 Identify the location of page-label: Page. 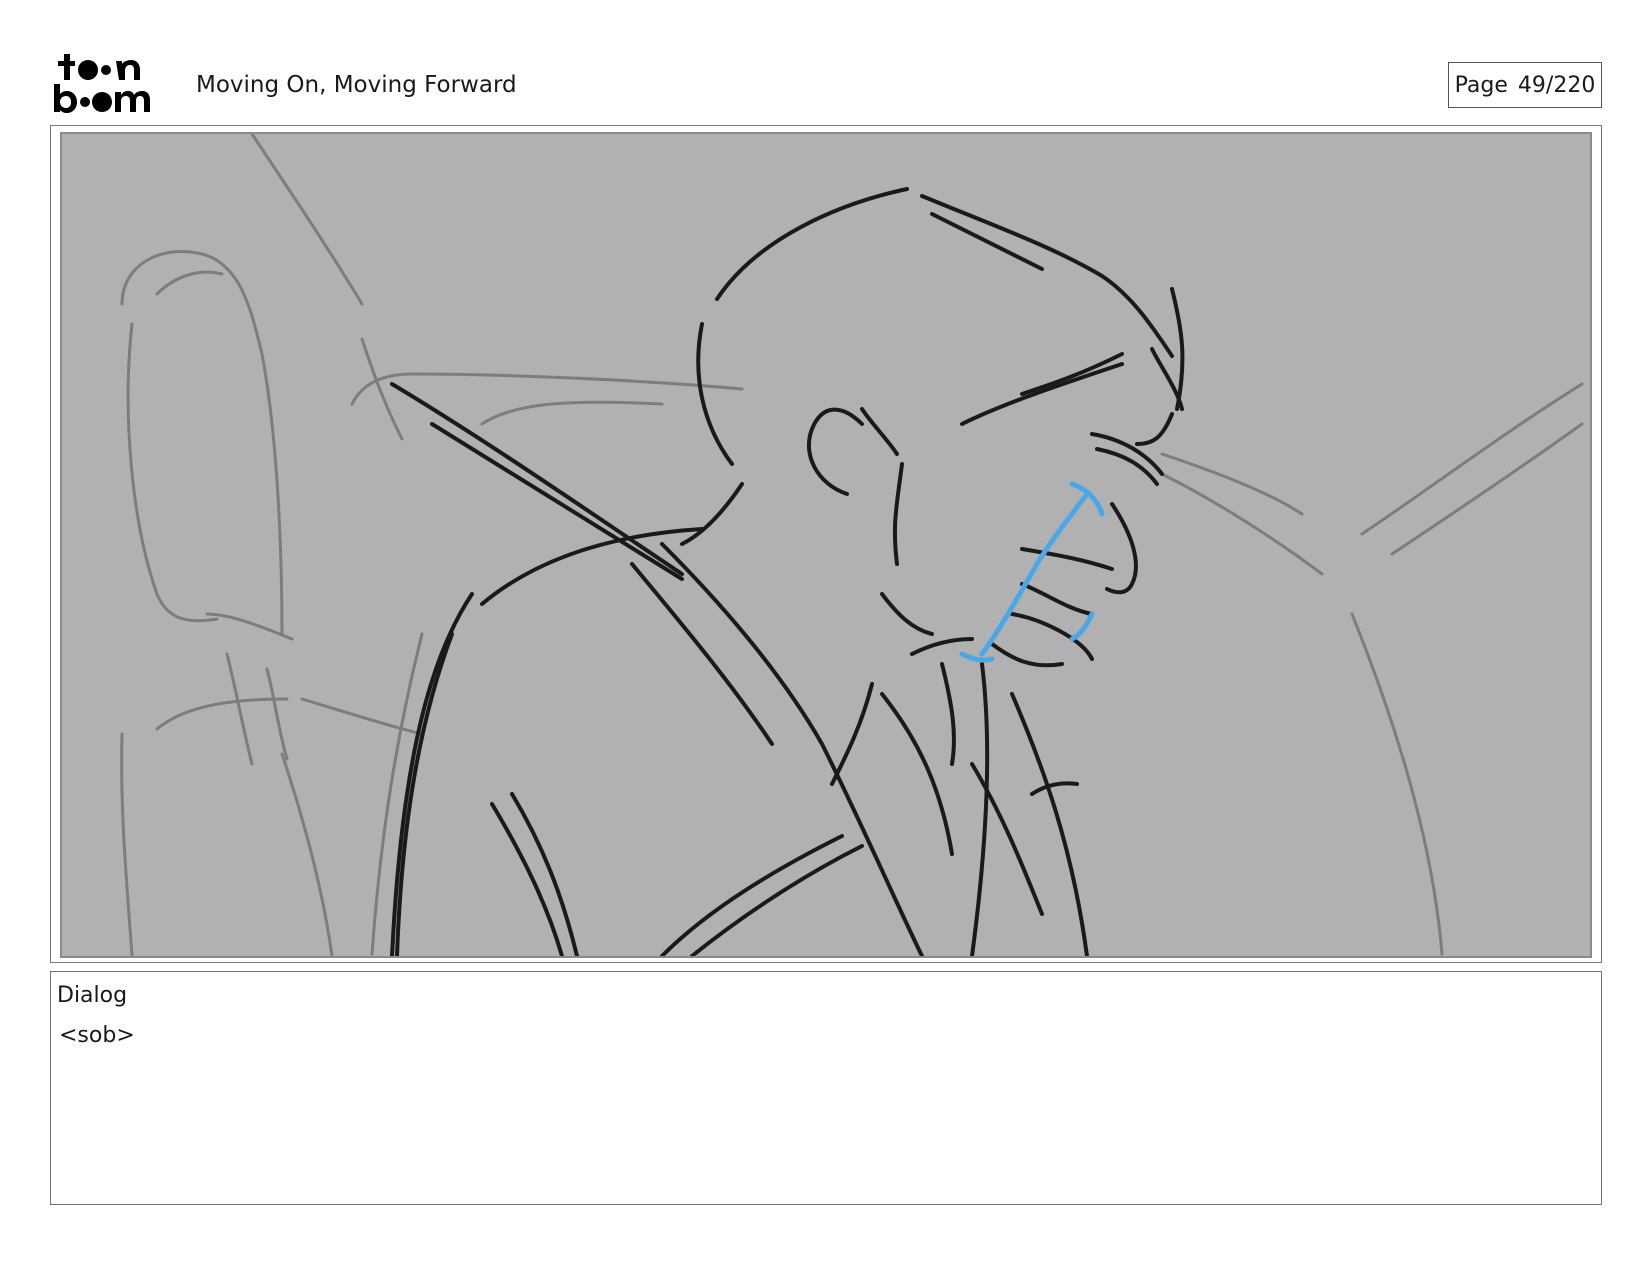
(1481, 85).